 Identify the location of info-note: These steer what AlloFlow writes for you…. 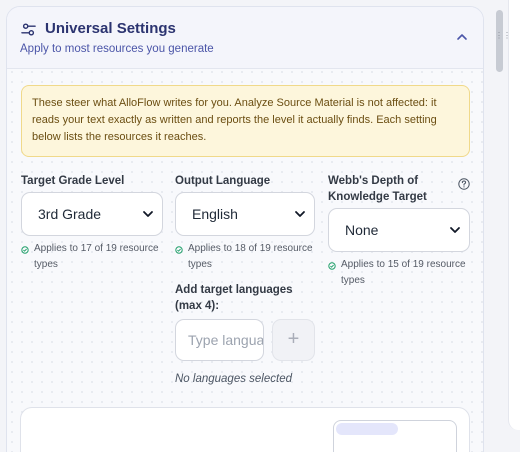
(245, 121).